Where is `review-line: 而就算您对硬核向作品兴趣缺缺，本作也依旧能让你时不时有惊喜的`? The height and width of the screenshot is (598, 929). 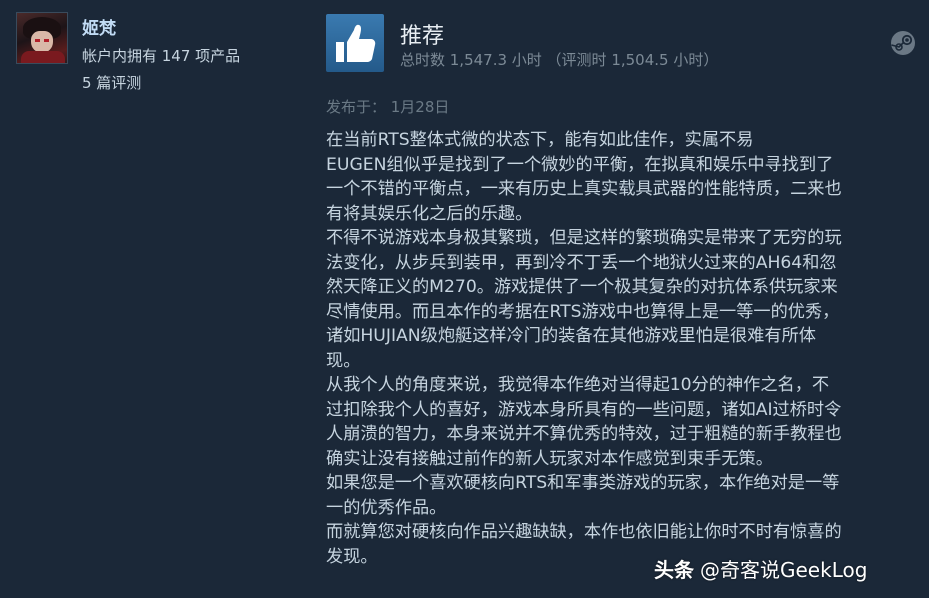 review-line: 而就算您对硬核向作品兴趣缺缺，本作也依旧能让你时不时有惊喜的 is located at coordinates (584, 532).